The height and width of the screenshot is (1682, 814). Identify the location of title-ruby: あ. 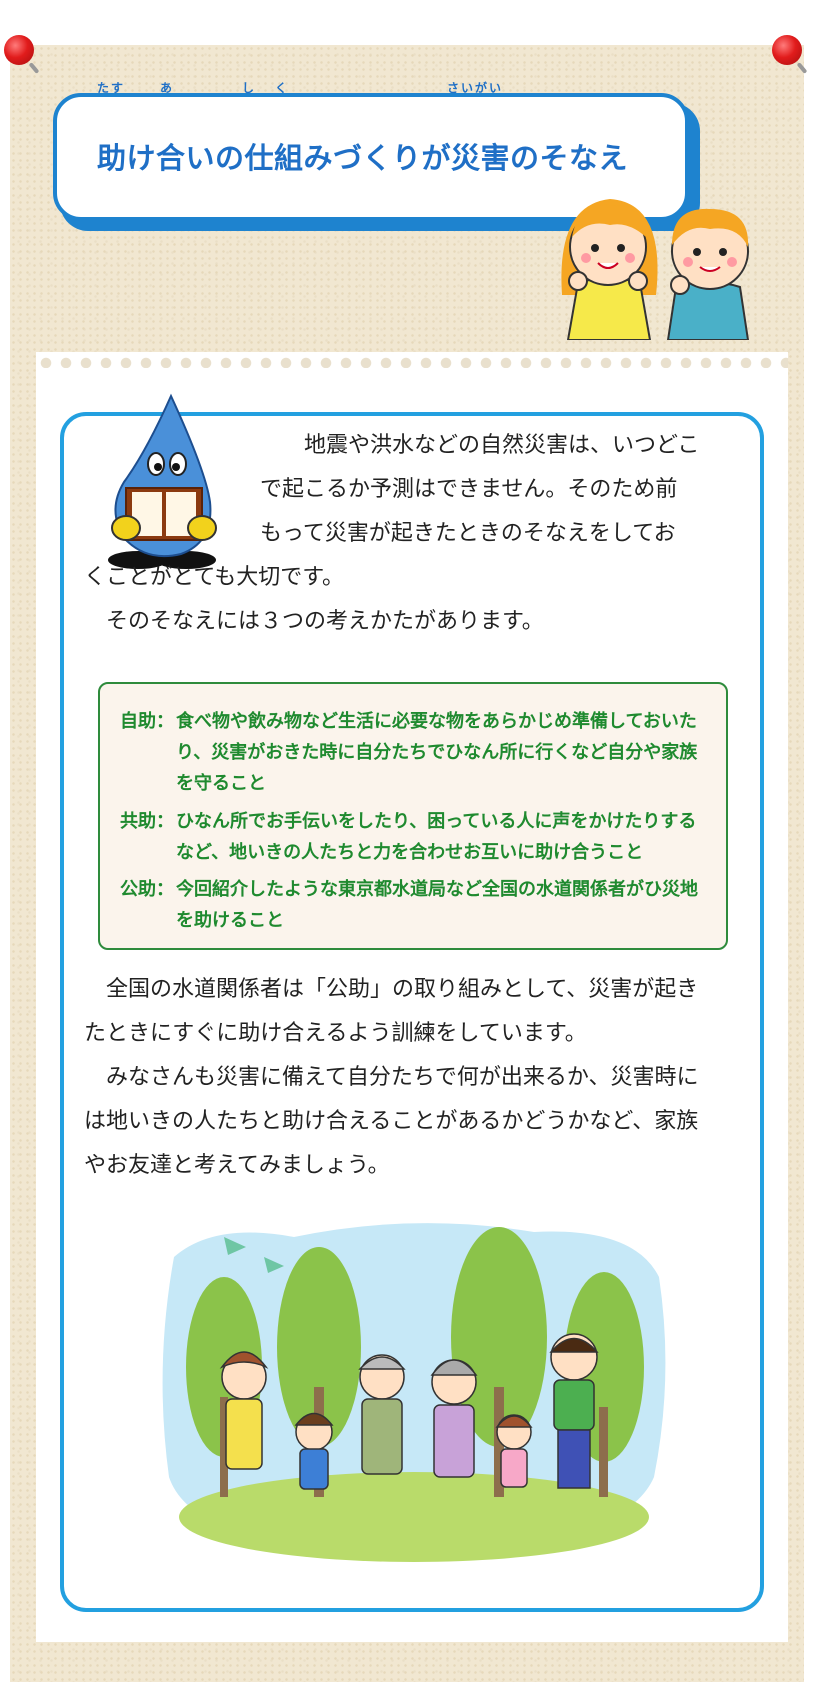
(167, 88).